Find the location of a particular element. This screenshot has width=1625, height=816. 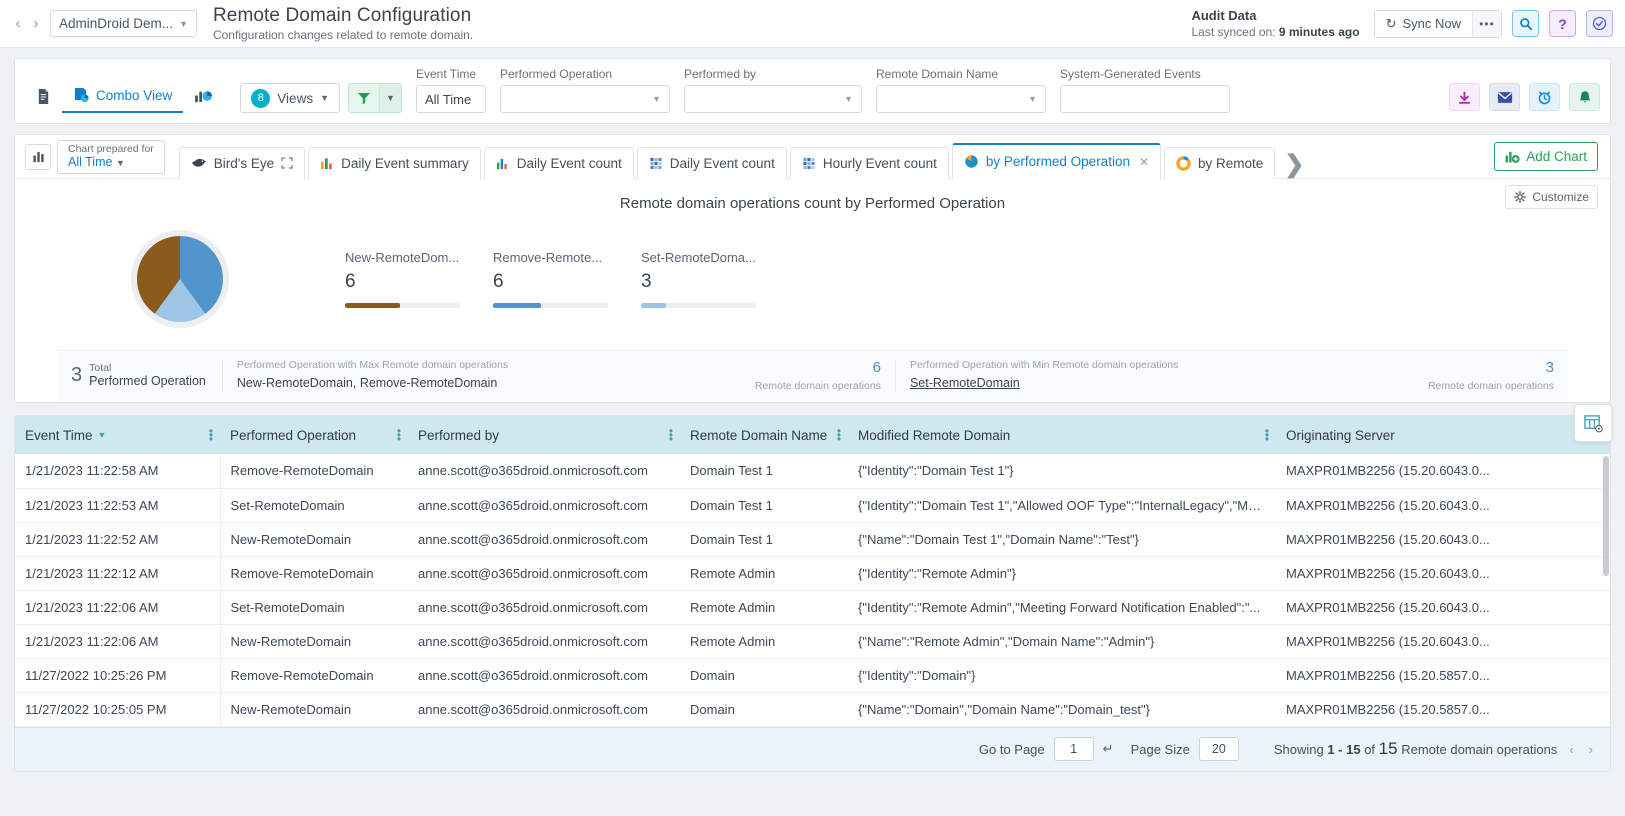

filter-field-event-time: Event Time All Time is located at coordinates (451, 90).